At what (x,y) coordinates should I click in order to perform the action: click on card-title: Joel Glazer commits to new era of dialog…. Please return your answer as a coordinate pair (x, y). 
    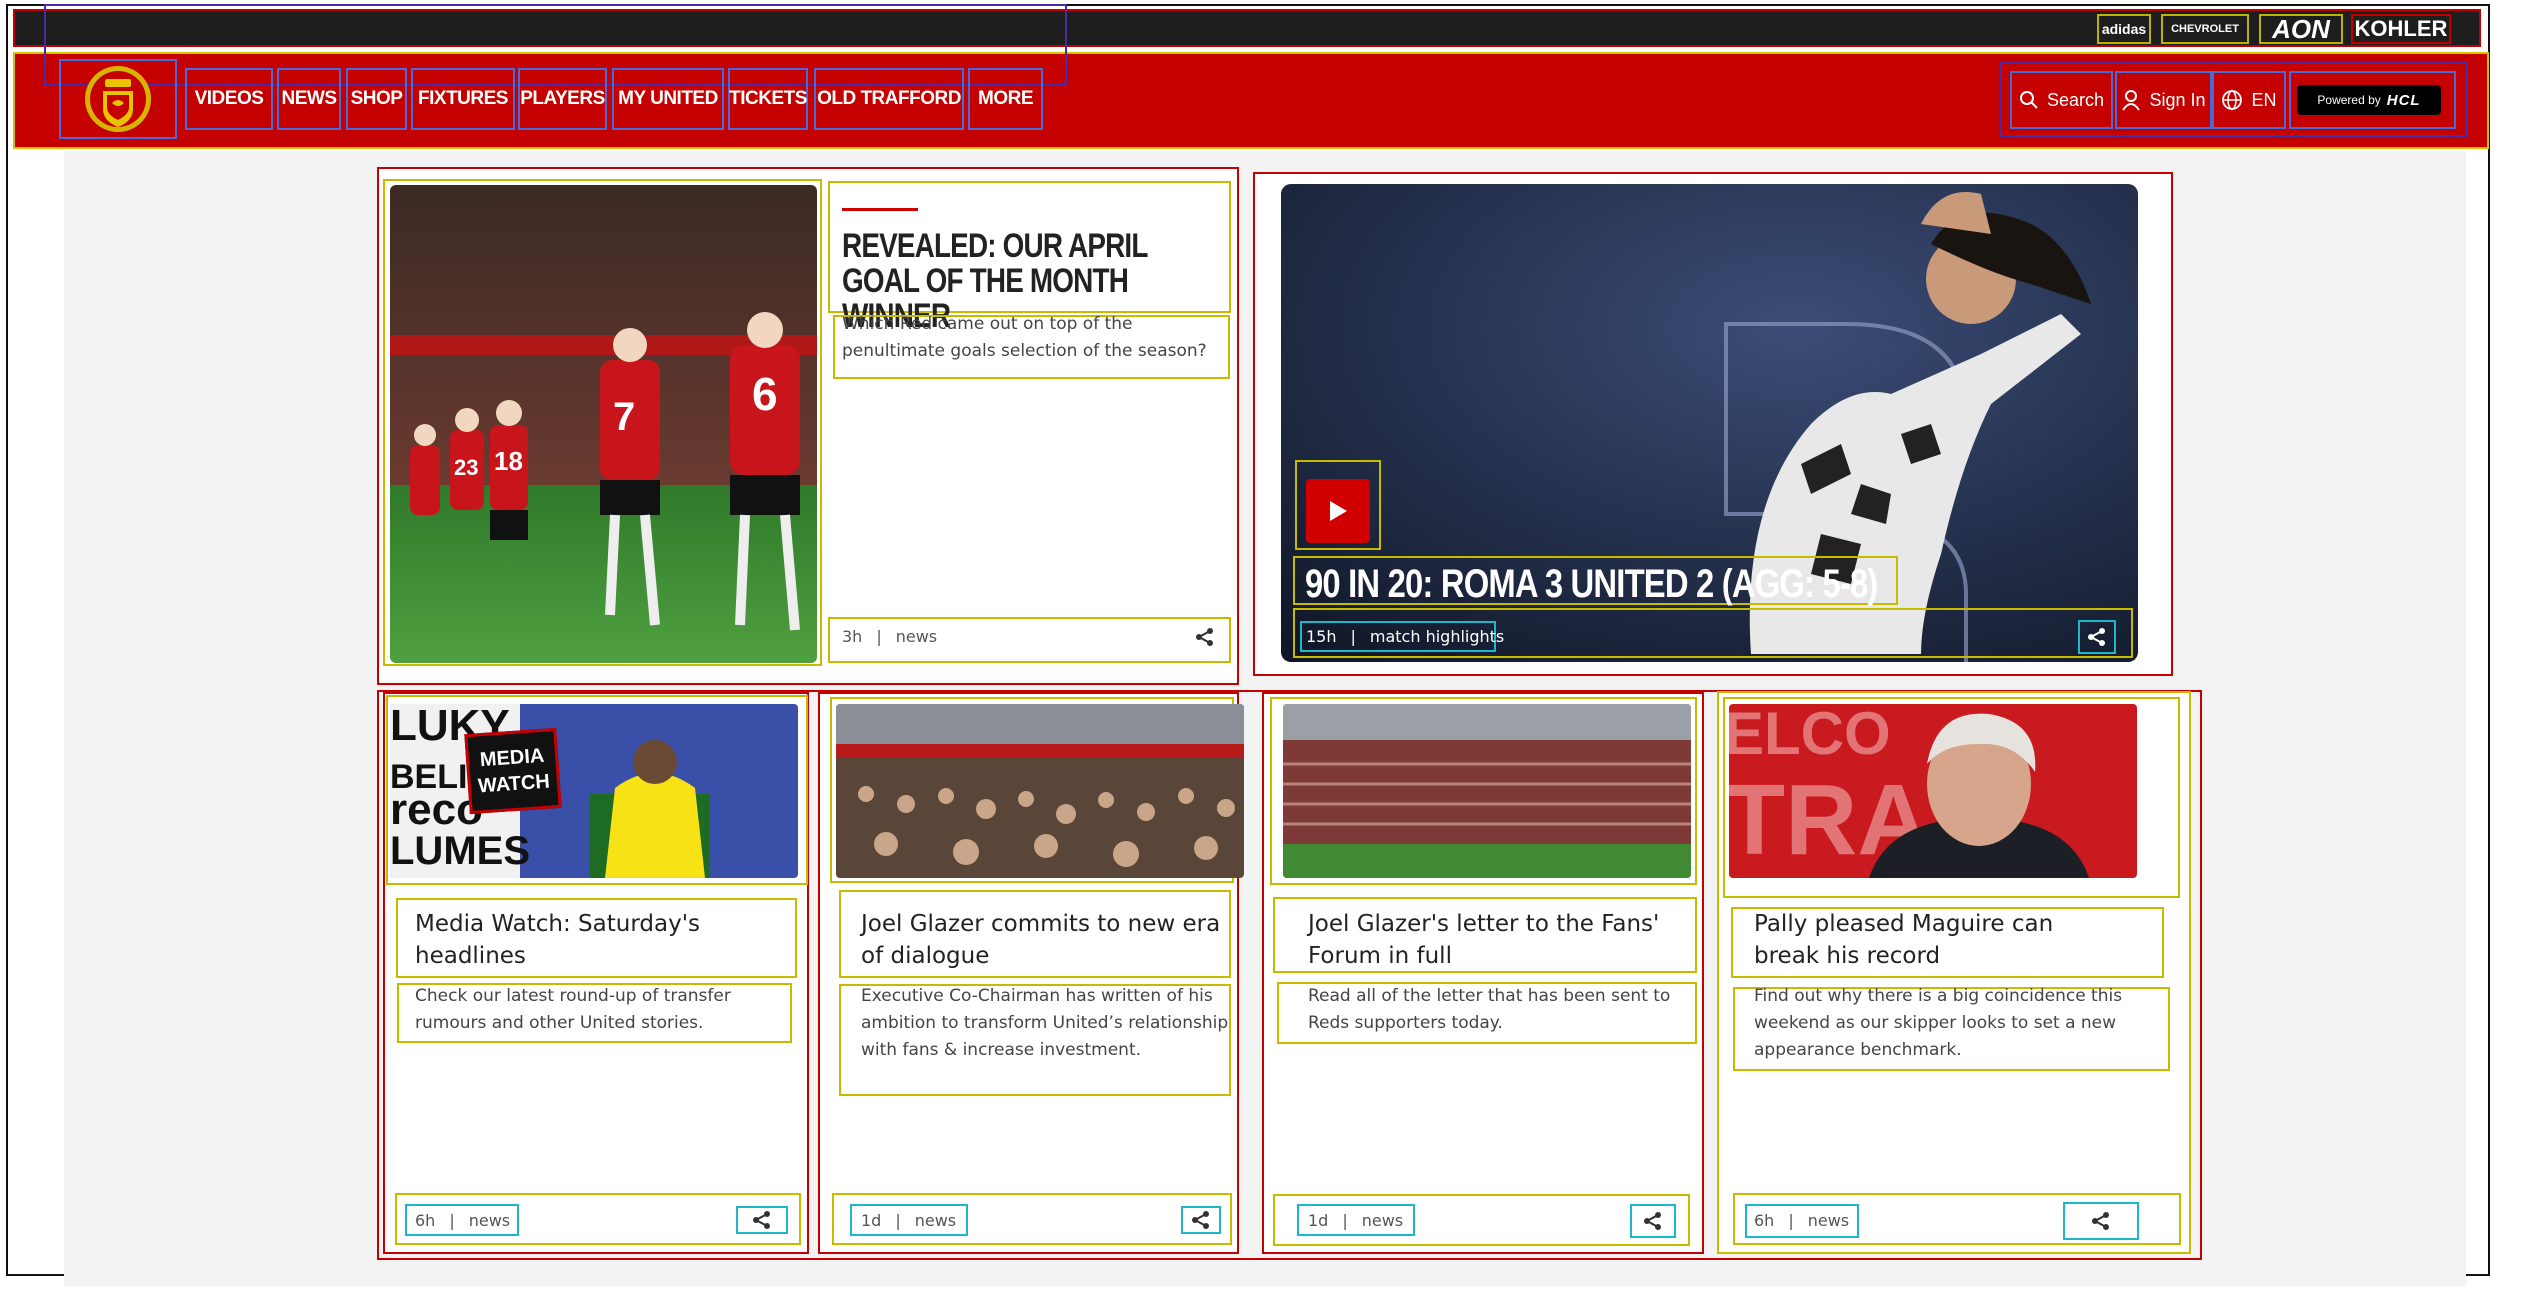
    Looking at the image, I should click on (1046, 940).